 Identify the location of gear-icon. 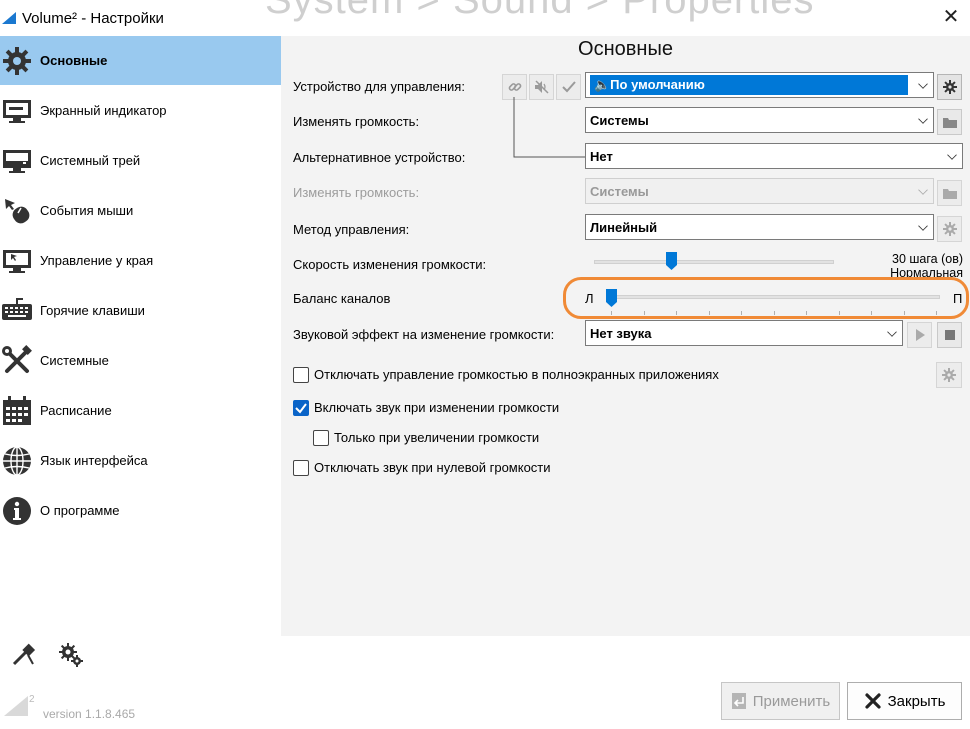
(17, 61).